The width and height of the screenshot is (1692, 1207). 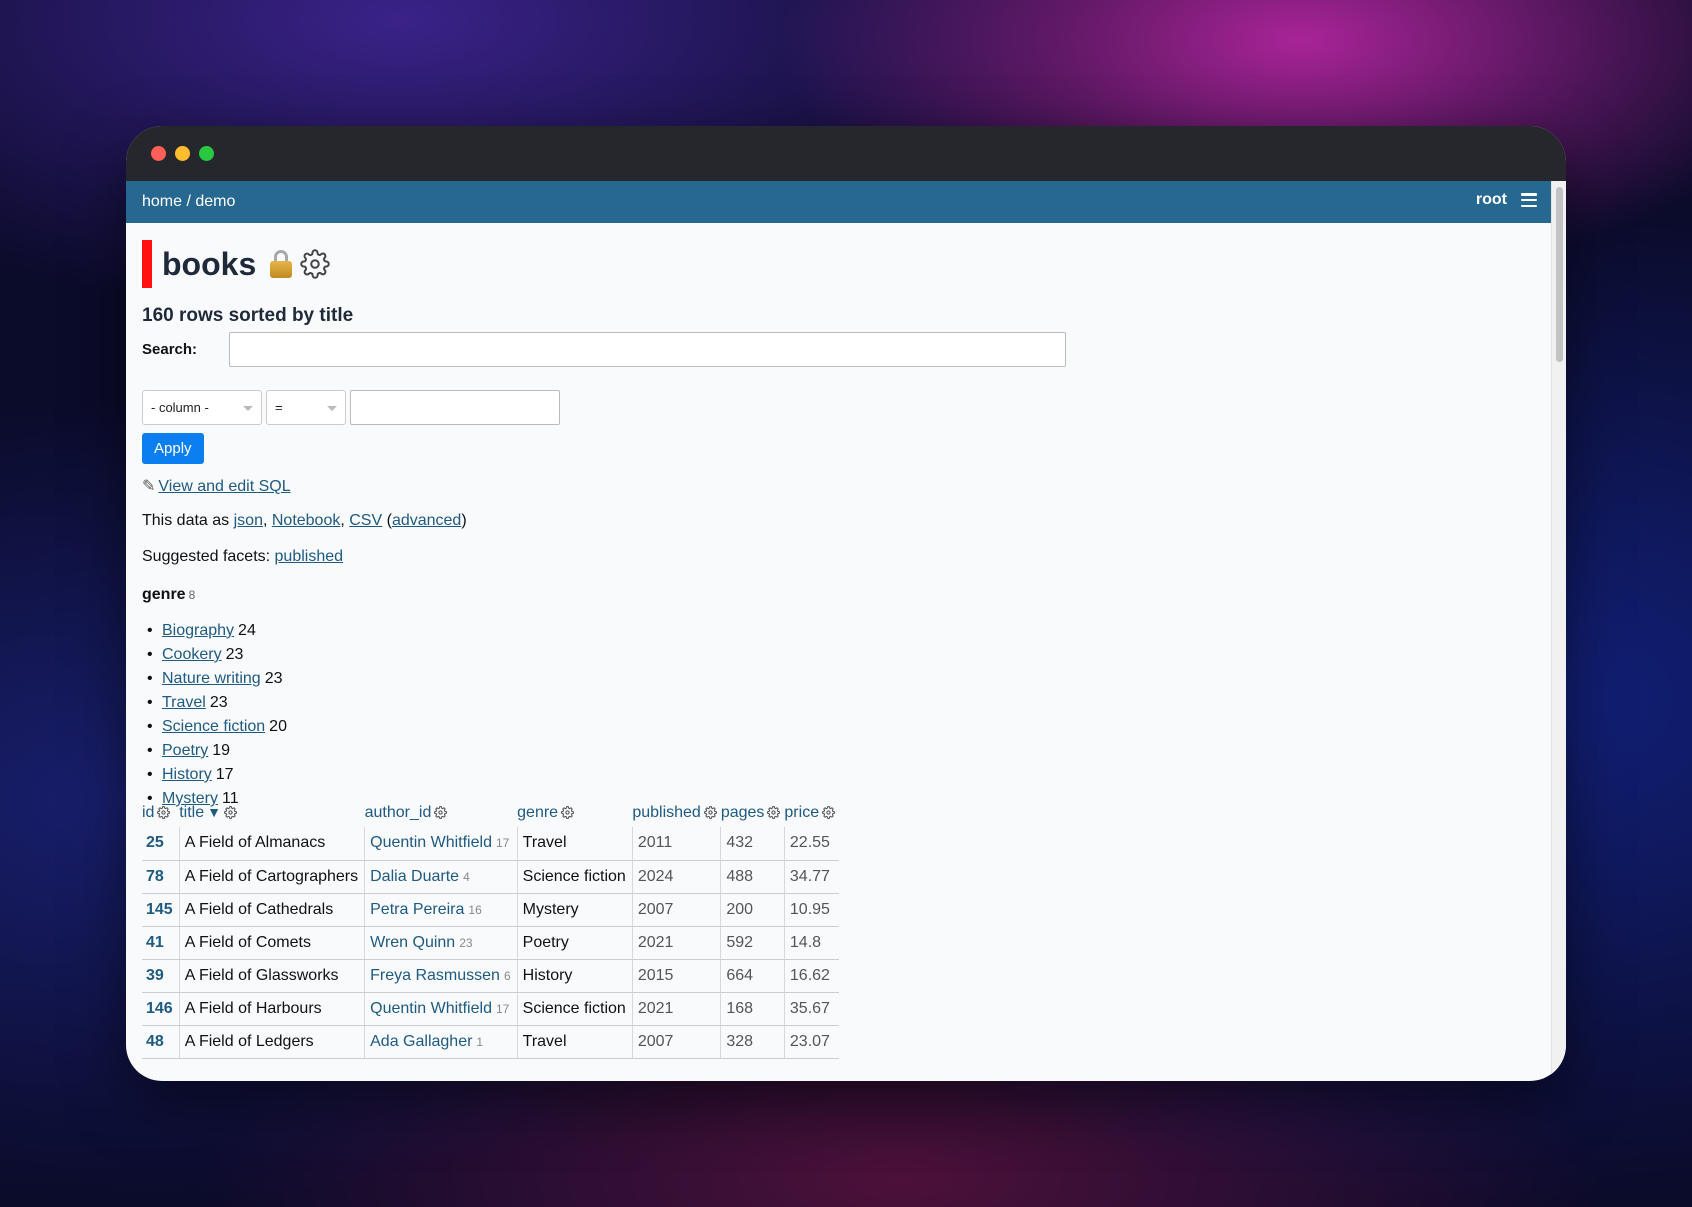 I want to click on column-header-pages: pages, so click(x=753, y=814).